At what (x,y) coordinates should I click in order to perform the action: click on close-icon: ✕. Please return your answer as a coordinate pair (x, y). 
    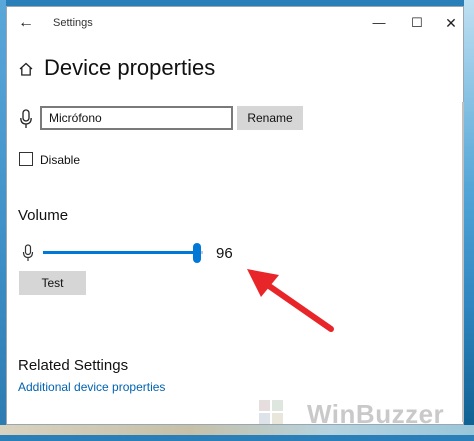
    Looking at the image, I should click on (451, 23).